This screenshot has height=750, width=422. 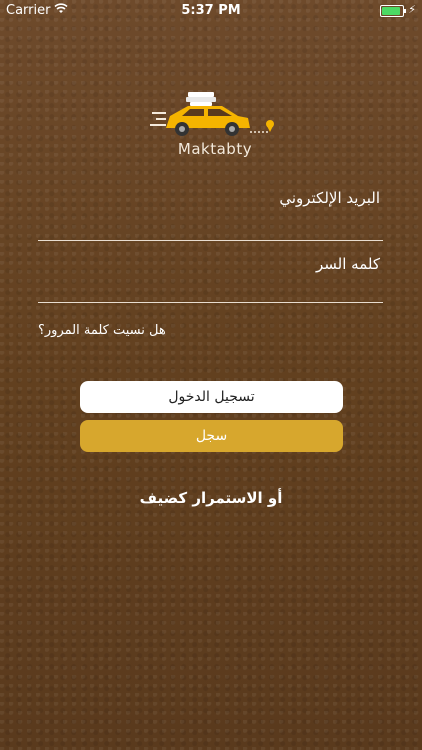 I want to click on password-field, so click(x=210, y=302).